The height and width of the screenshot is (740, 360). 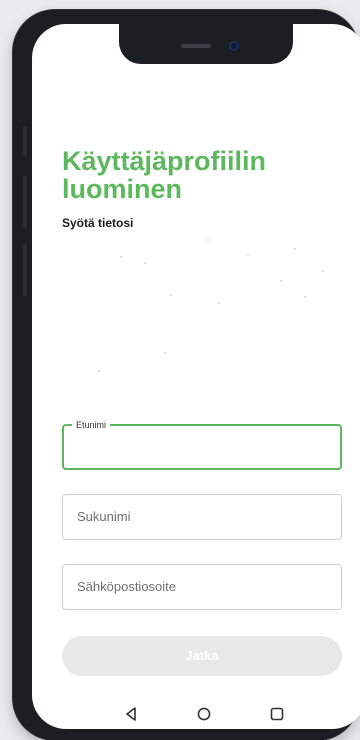 I want to click on recents-icon, so click(x=277, y=714).